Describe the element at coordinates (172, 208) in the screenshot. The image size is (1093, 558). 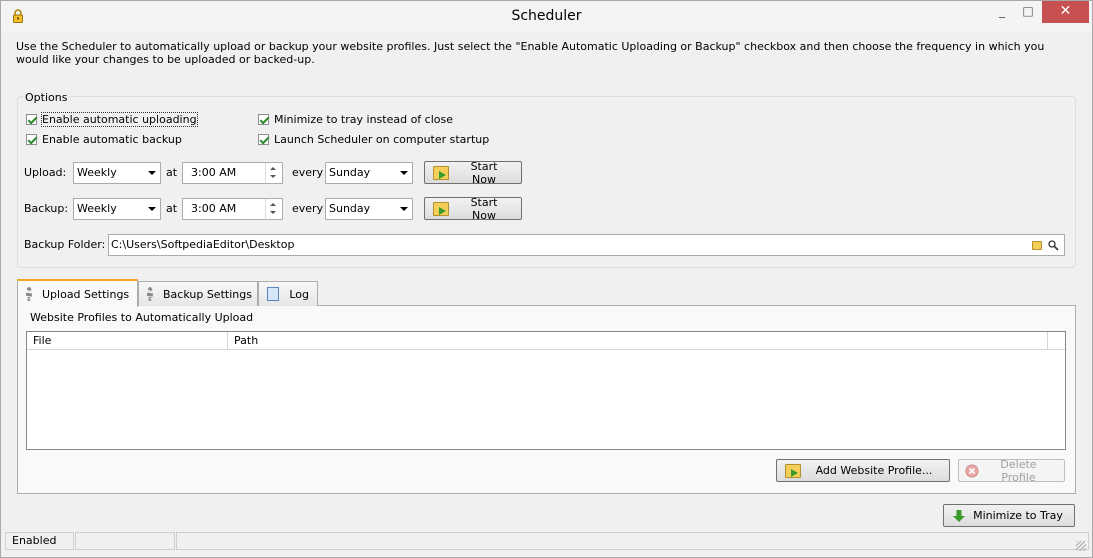
I see `backup-at-label: at` at that location.